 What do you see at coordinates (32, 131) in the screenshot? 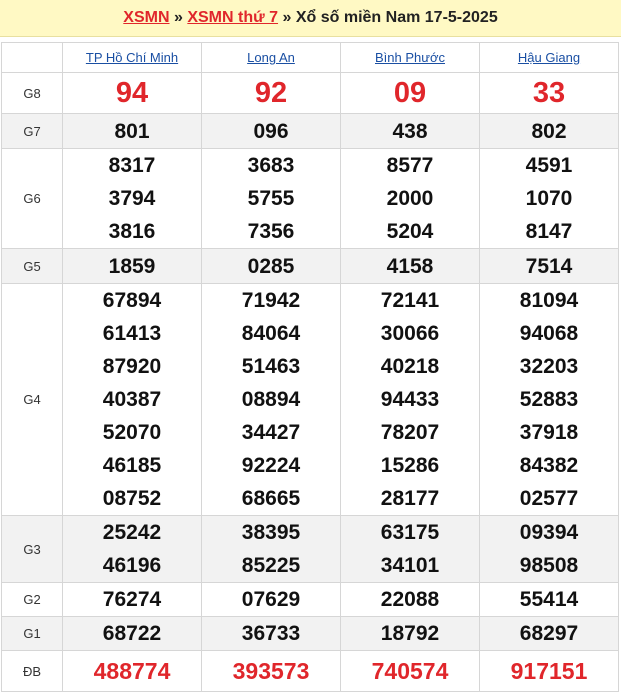
I see `prize-label: G7` at bounding box center [32, 131].